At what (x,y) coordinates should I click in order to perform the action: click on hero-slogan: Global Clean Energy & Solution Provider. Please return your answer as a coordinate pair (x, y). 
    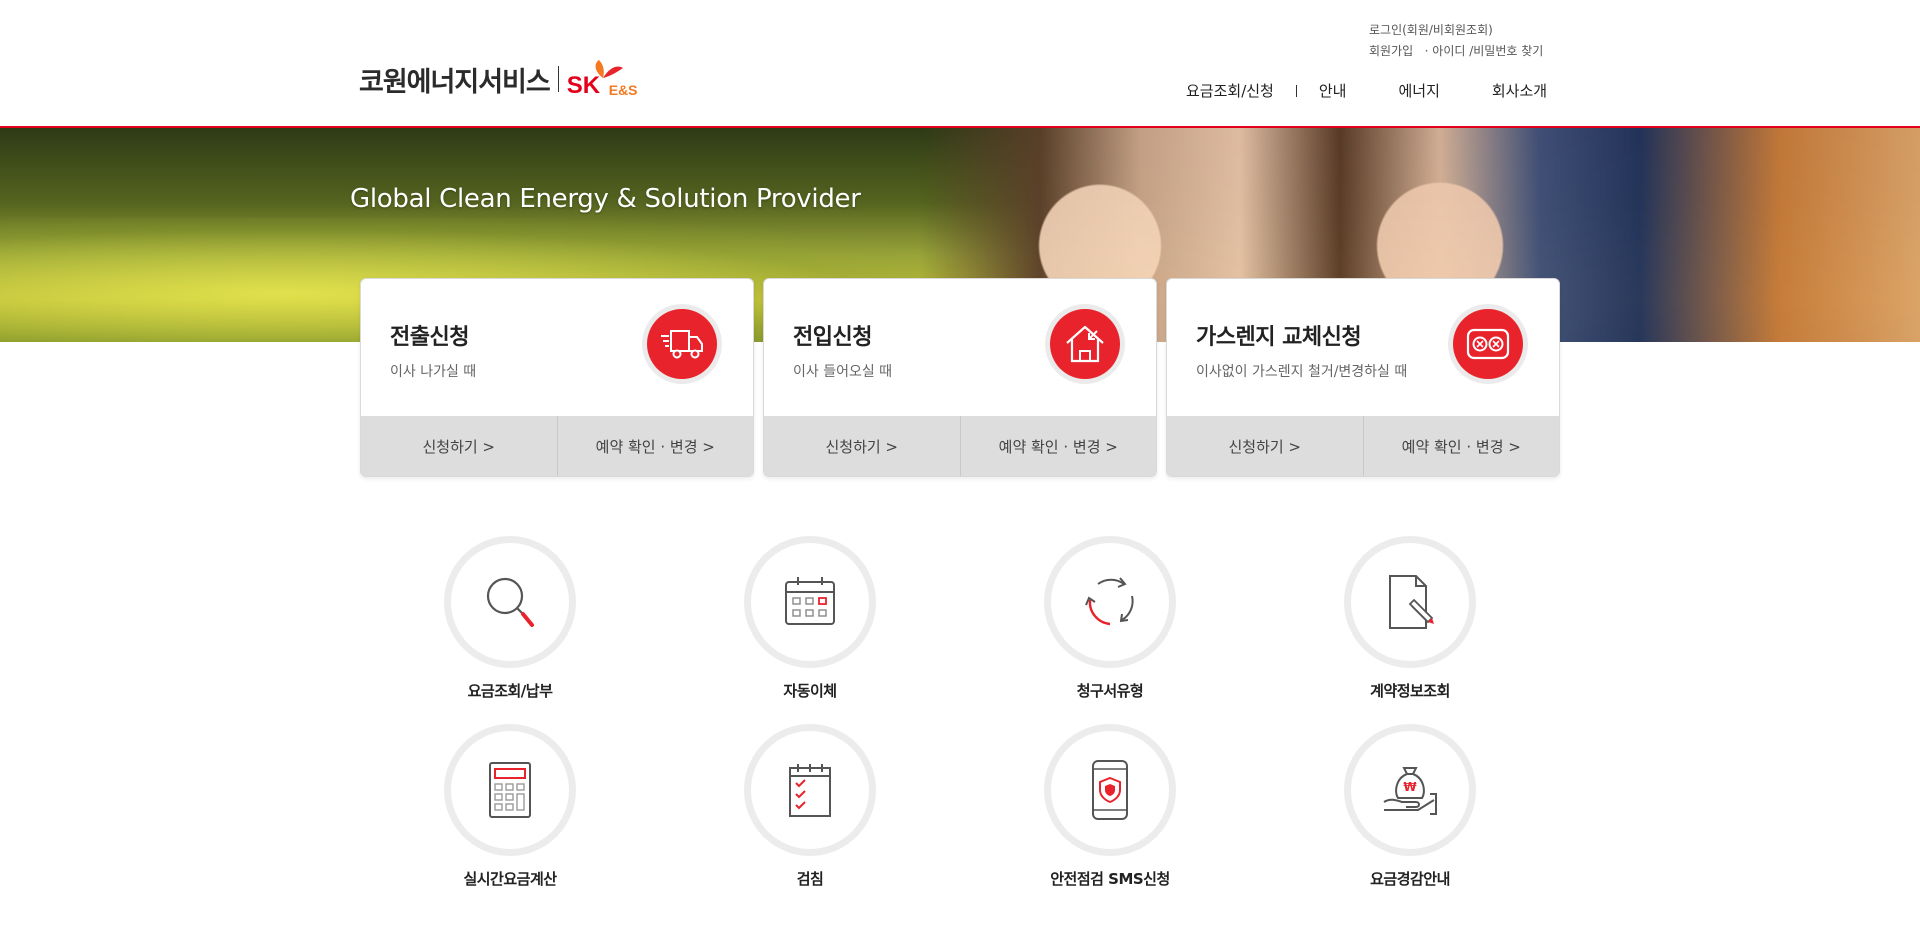
    Looking at the image, I should click on (605, 199).